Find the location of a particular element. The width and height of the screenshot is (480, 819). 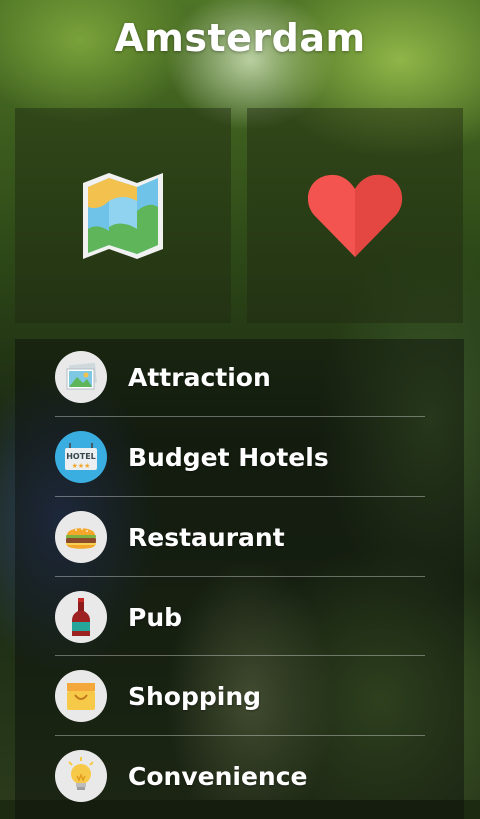

heart-icon is located at coordinates (355, 215).